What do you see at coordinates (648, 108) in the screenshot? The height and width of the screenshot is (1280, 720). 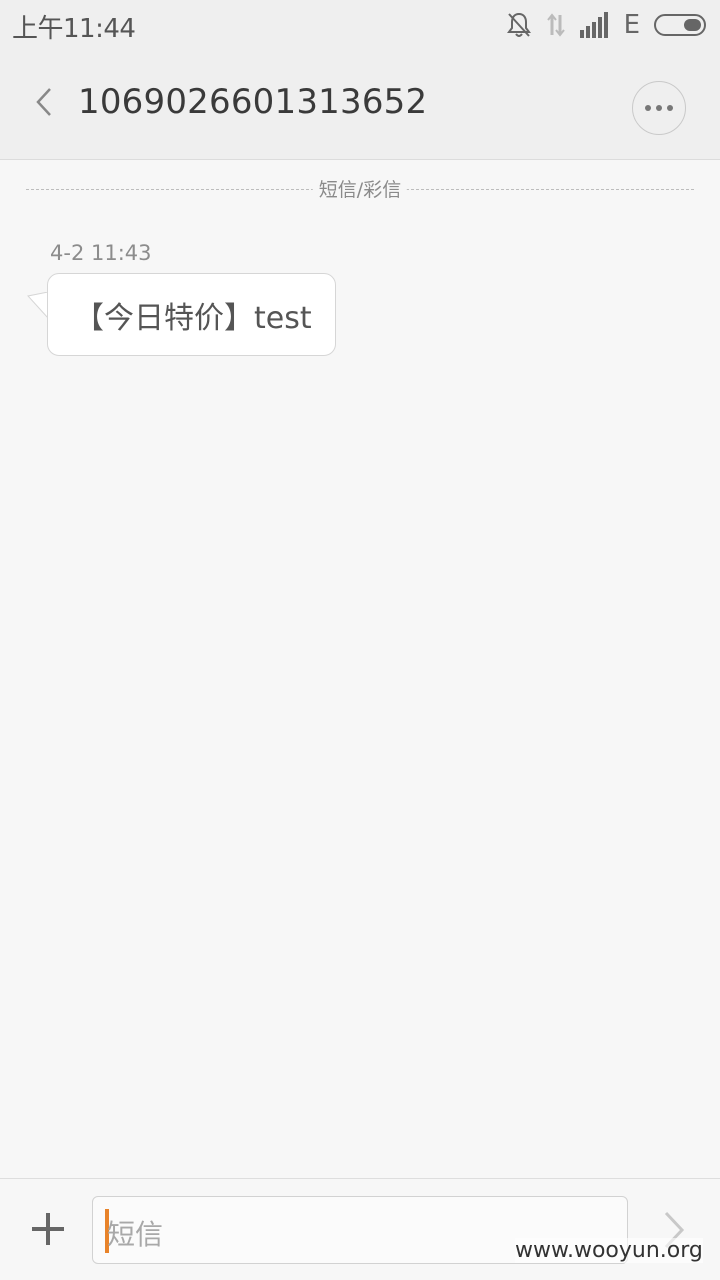 I see `more-dots-icon` at bounding box center [648, 108].